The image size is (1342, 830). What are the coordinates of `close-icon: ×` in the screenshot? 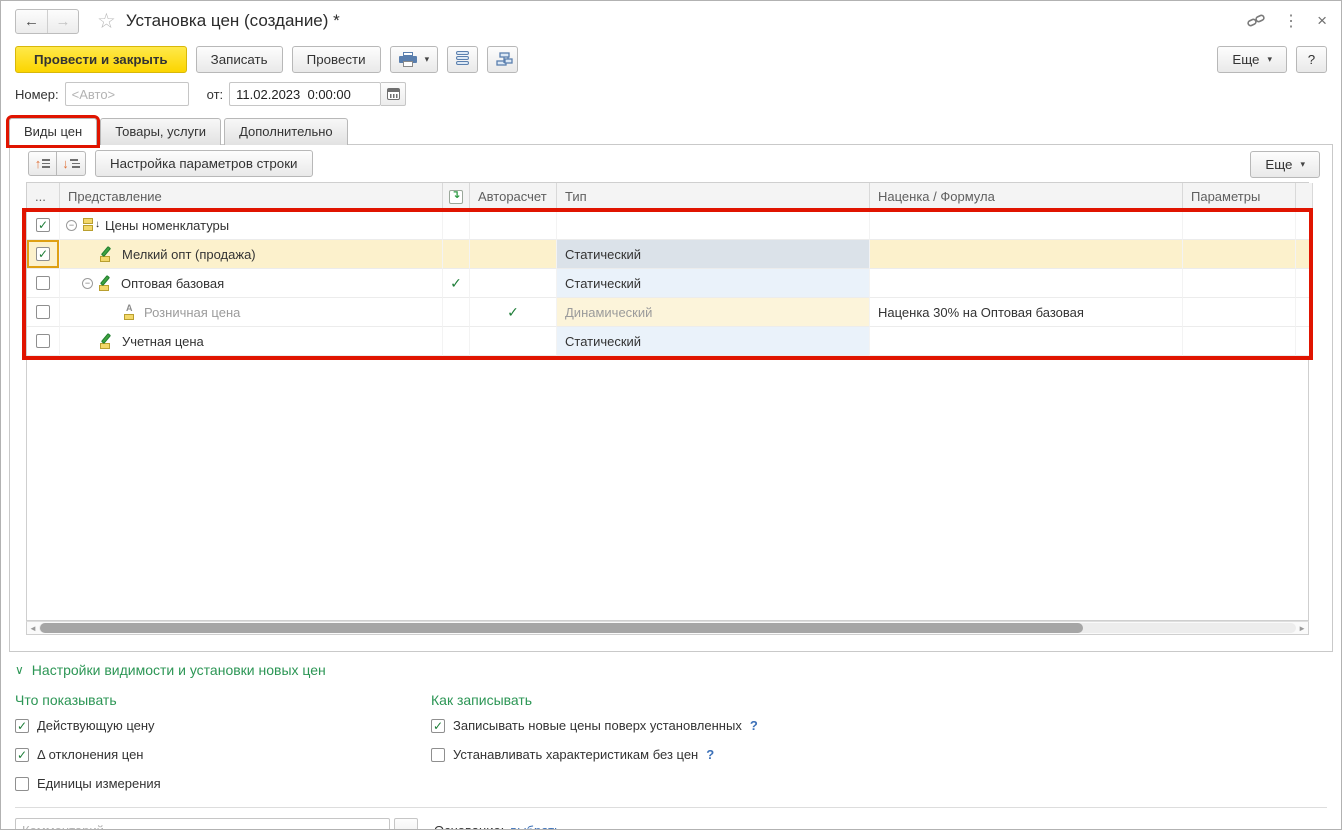 It's located at (1322, 21).